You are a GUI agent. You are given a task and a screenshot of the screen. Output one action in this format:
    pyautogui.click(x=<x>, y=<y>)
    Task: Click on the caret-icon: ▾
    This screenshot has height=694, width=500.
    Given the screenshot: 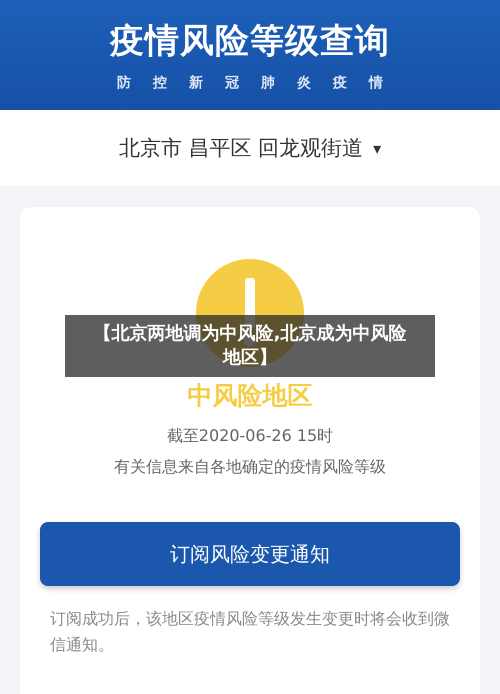 What is the action you would take?
    pyautogui.click(x=377, y=148)
    